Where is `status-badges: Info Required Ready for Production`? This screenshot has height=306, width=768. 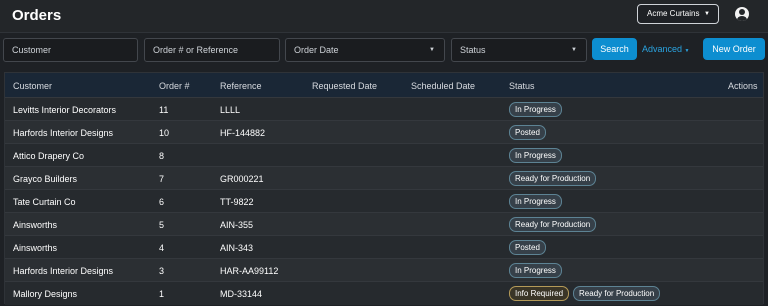 status-badges: Info Required Ready for Production is located at coordinates (586, 293).